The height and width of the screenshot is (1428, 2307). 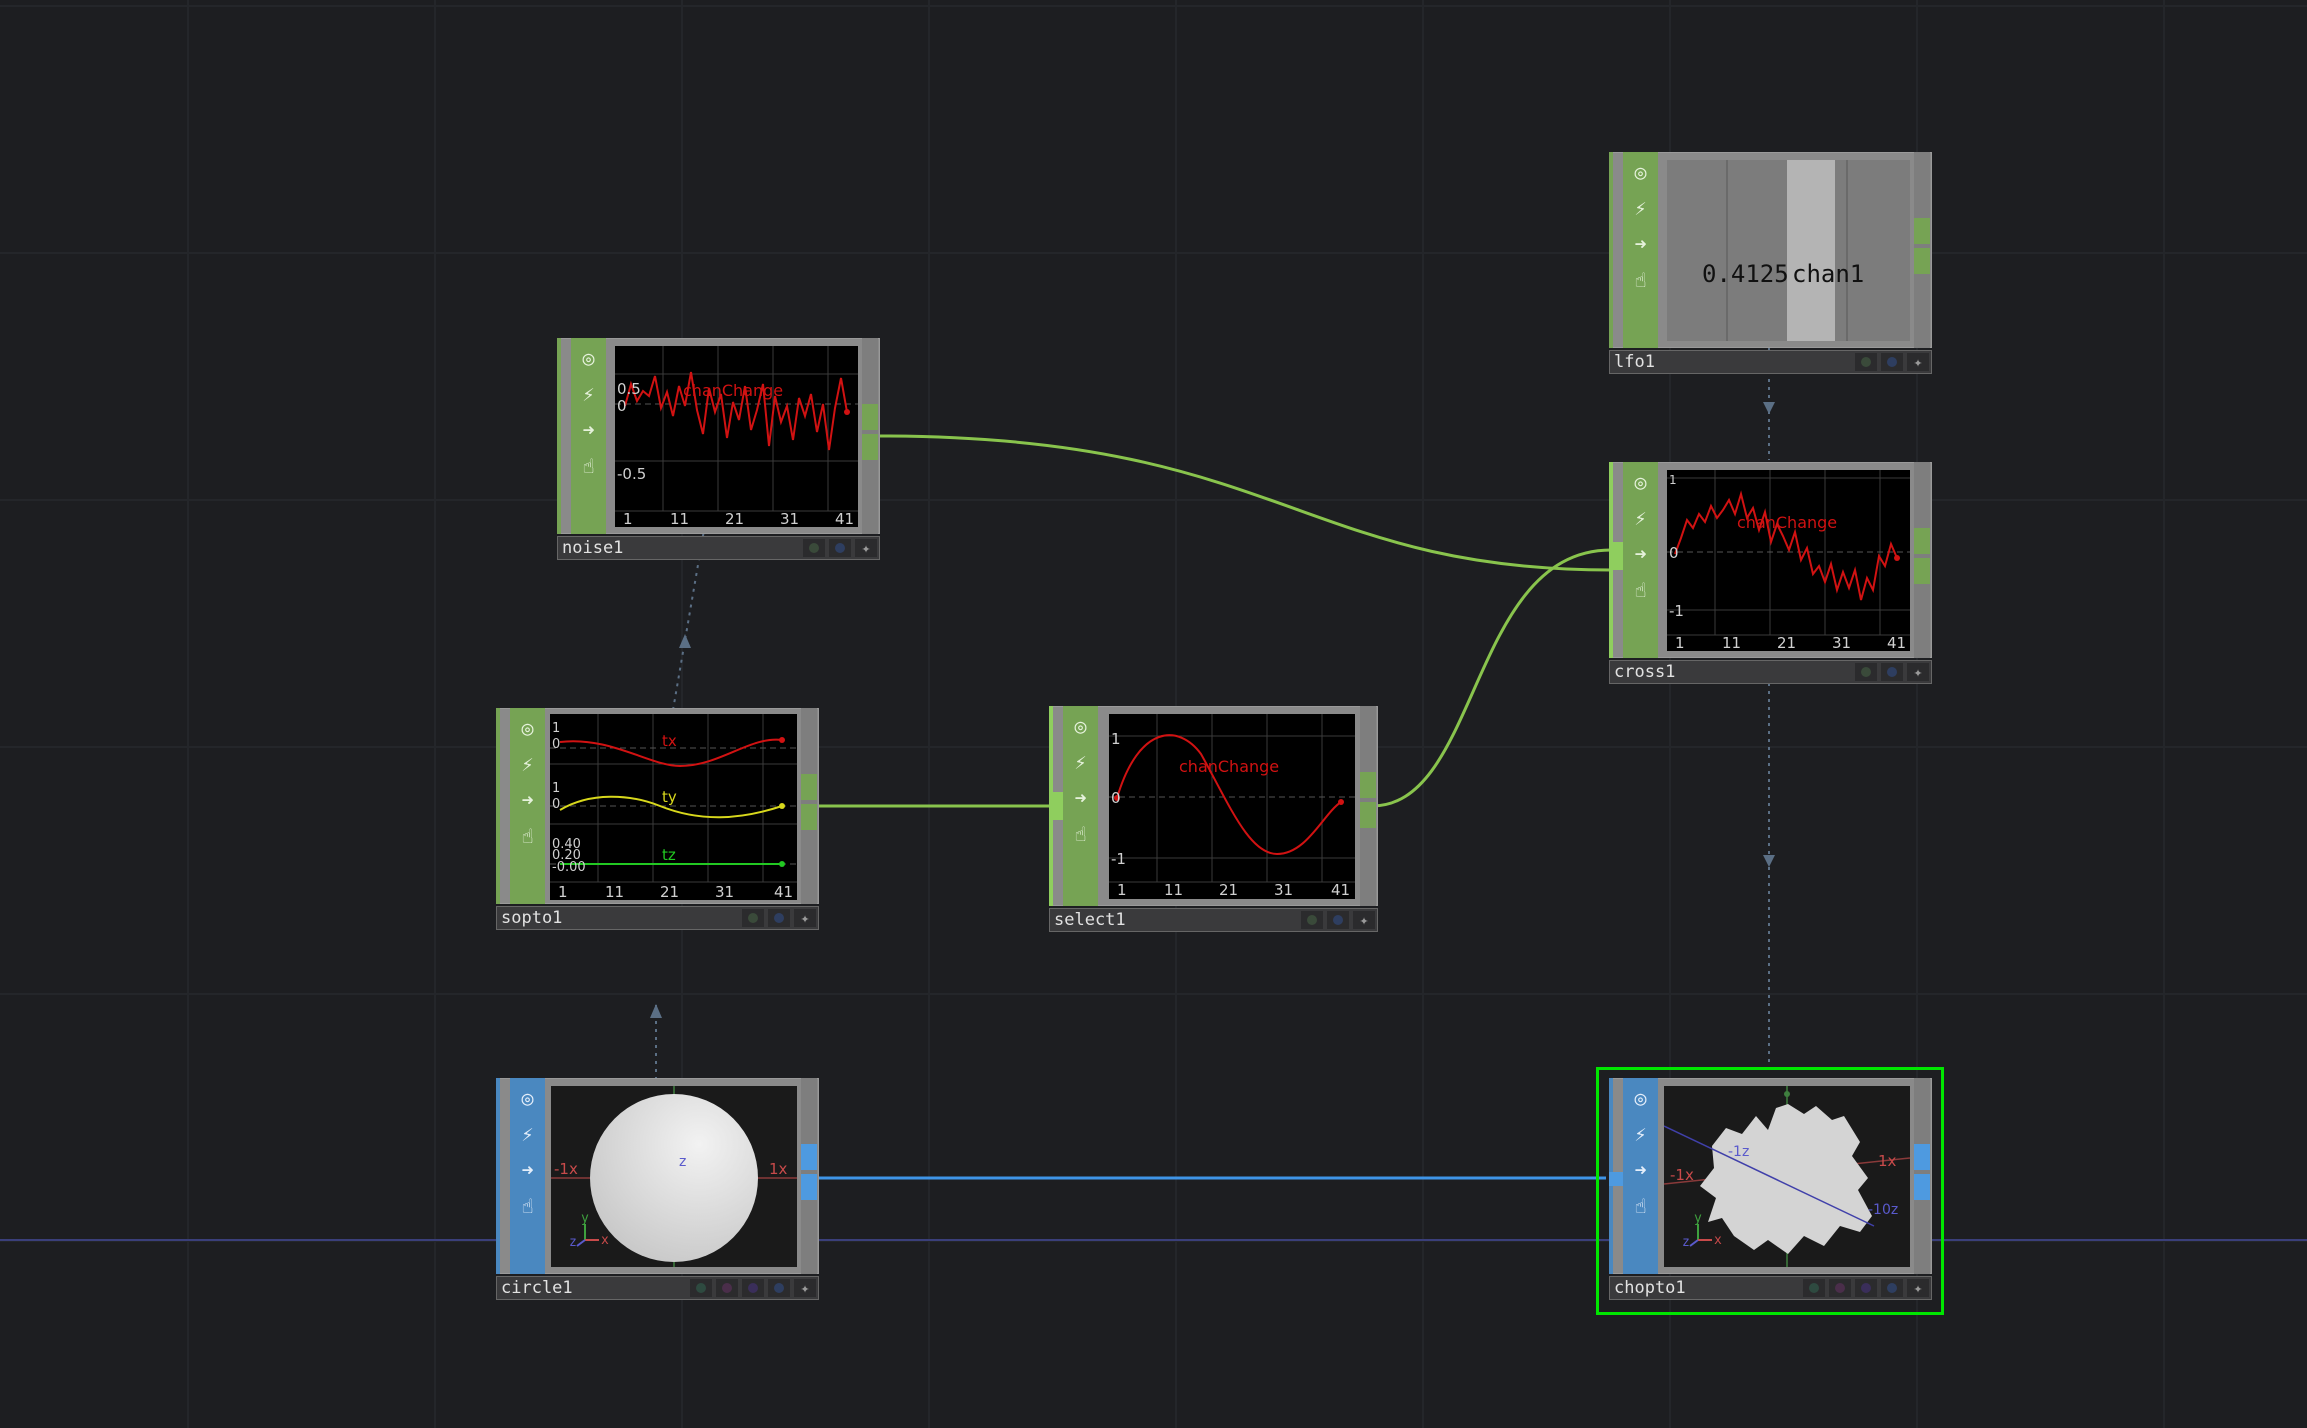 What do you see at coordinates (1770, 672) in the screenshot?
I see `node-label-bar: cross1 ✦` at bounding box center [1770, 672].